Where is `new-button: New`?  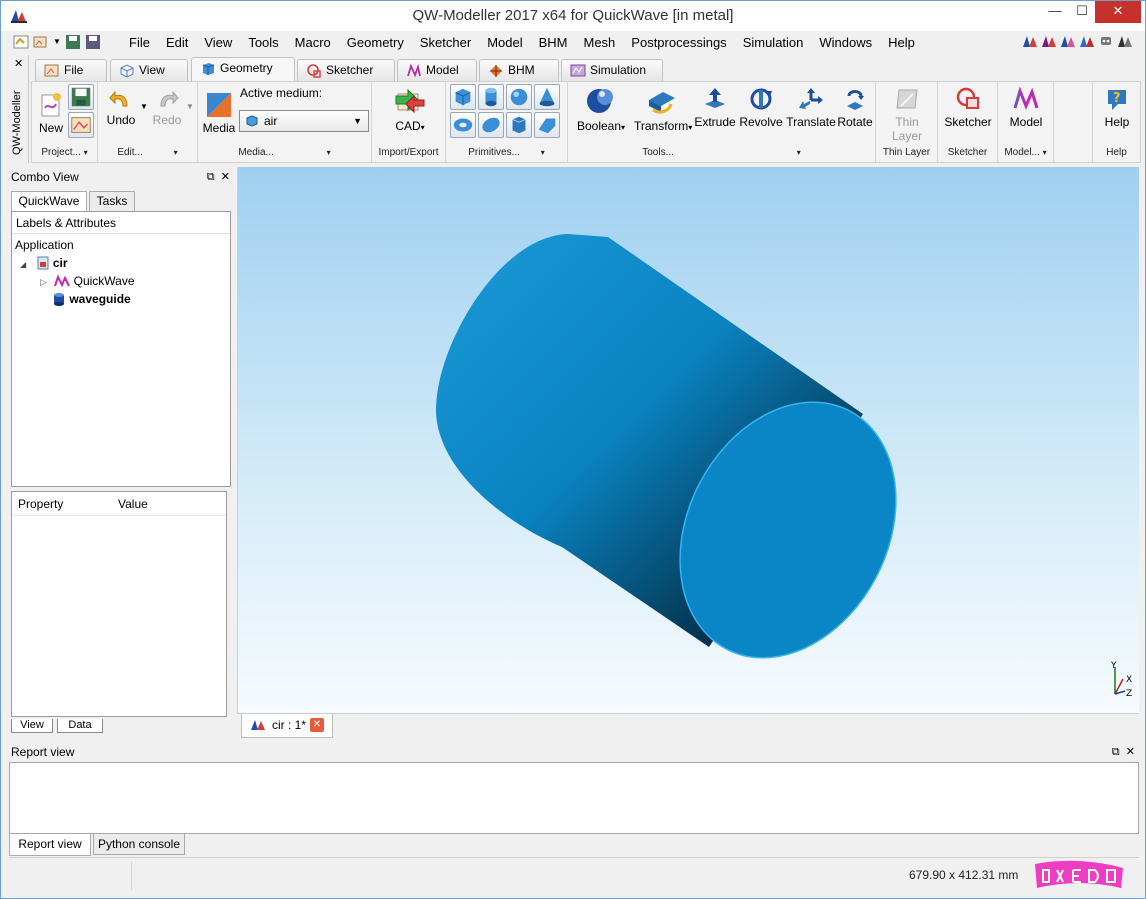 new-button: New is located at coordinates (51, 110).